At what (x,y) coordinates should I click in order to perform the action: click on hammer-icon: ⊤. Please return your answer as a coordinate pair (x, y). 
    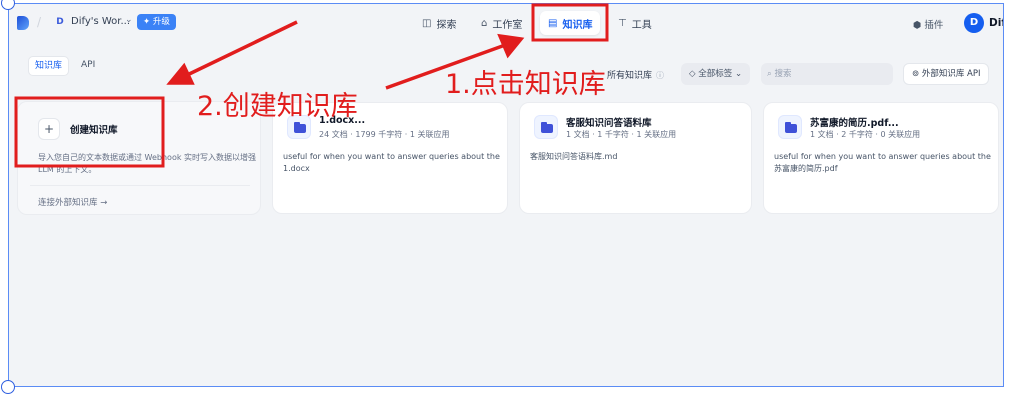
    Looking at the image, I should click on (622, 23).